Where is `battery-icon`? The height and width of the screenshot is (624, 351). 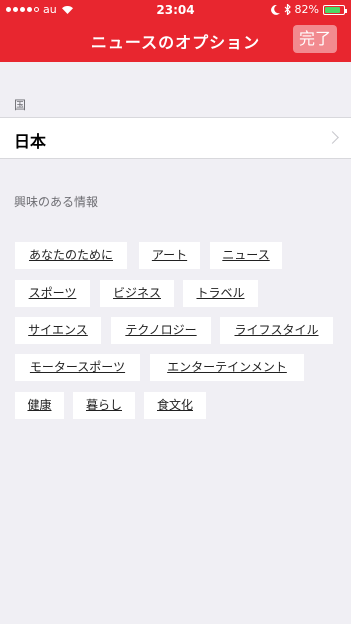
battery-icon is located at coordinates (335, 9).